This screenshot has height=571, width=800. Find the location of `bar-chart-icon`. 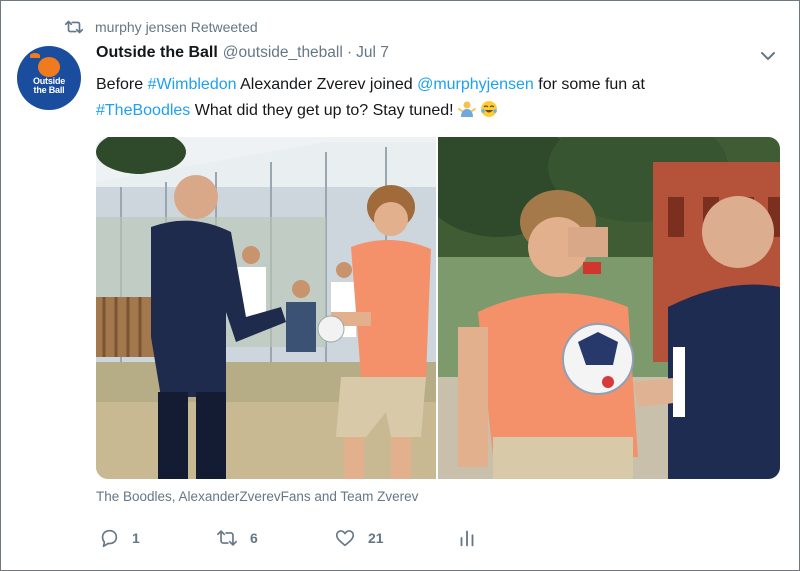

bar-chart-icon is located at coordinates (467, 538).